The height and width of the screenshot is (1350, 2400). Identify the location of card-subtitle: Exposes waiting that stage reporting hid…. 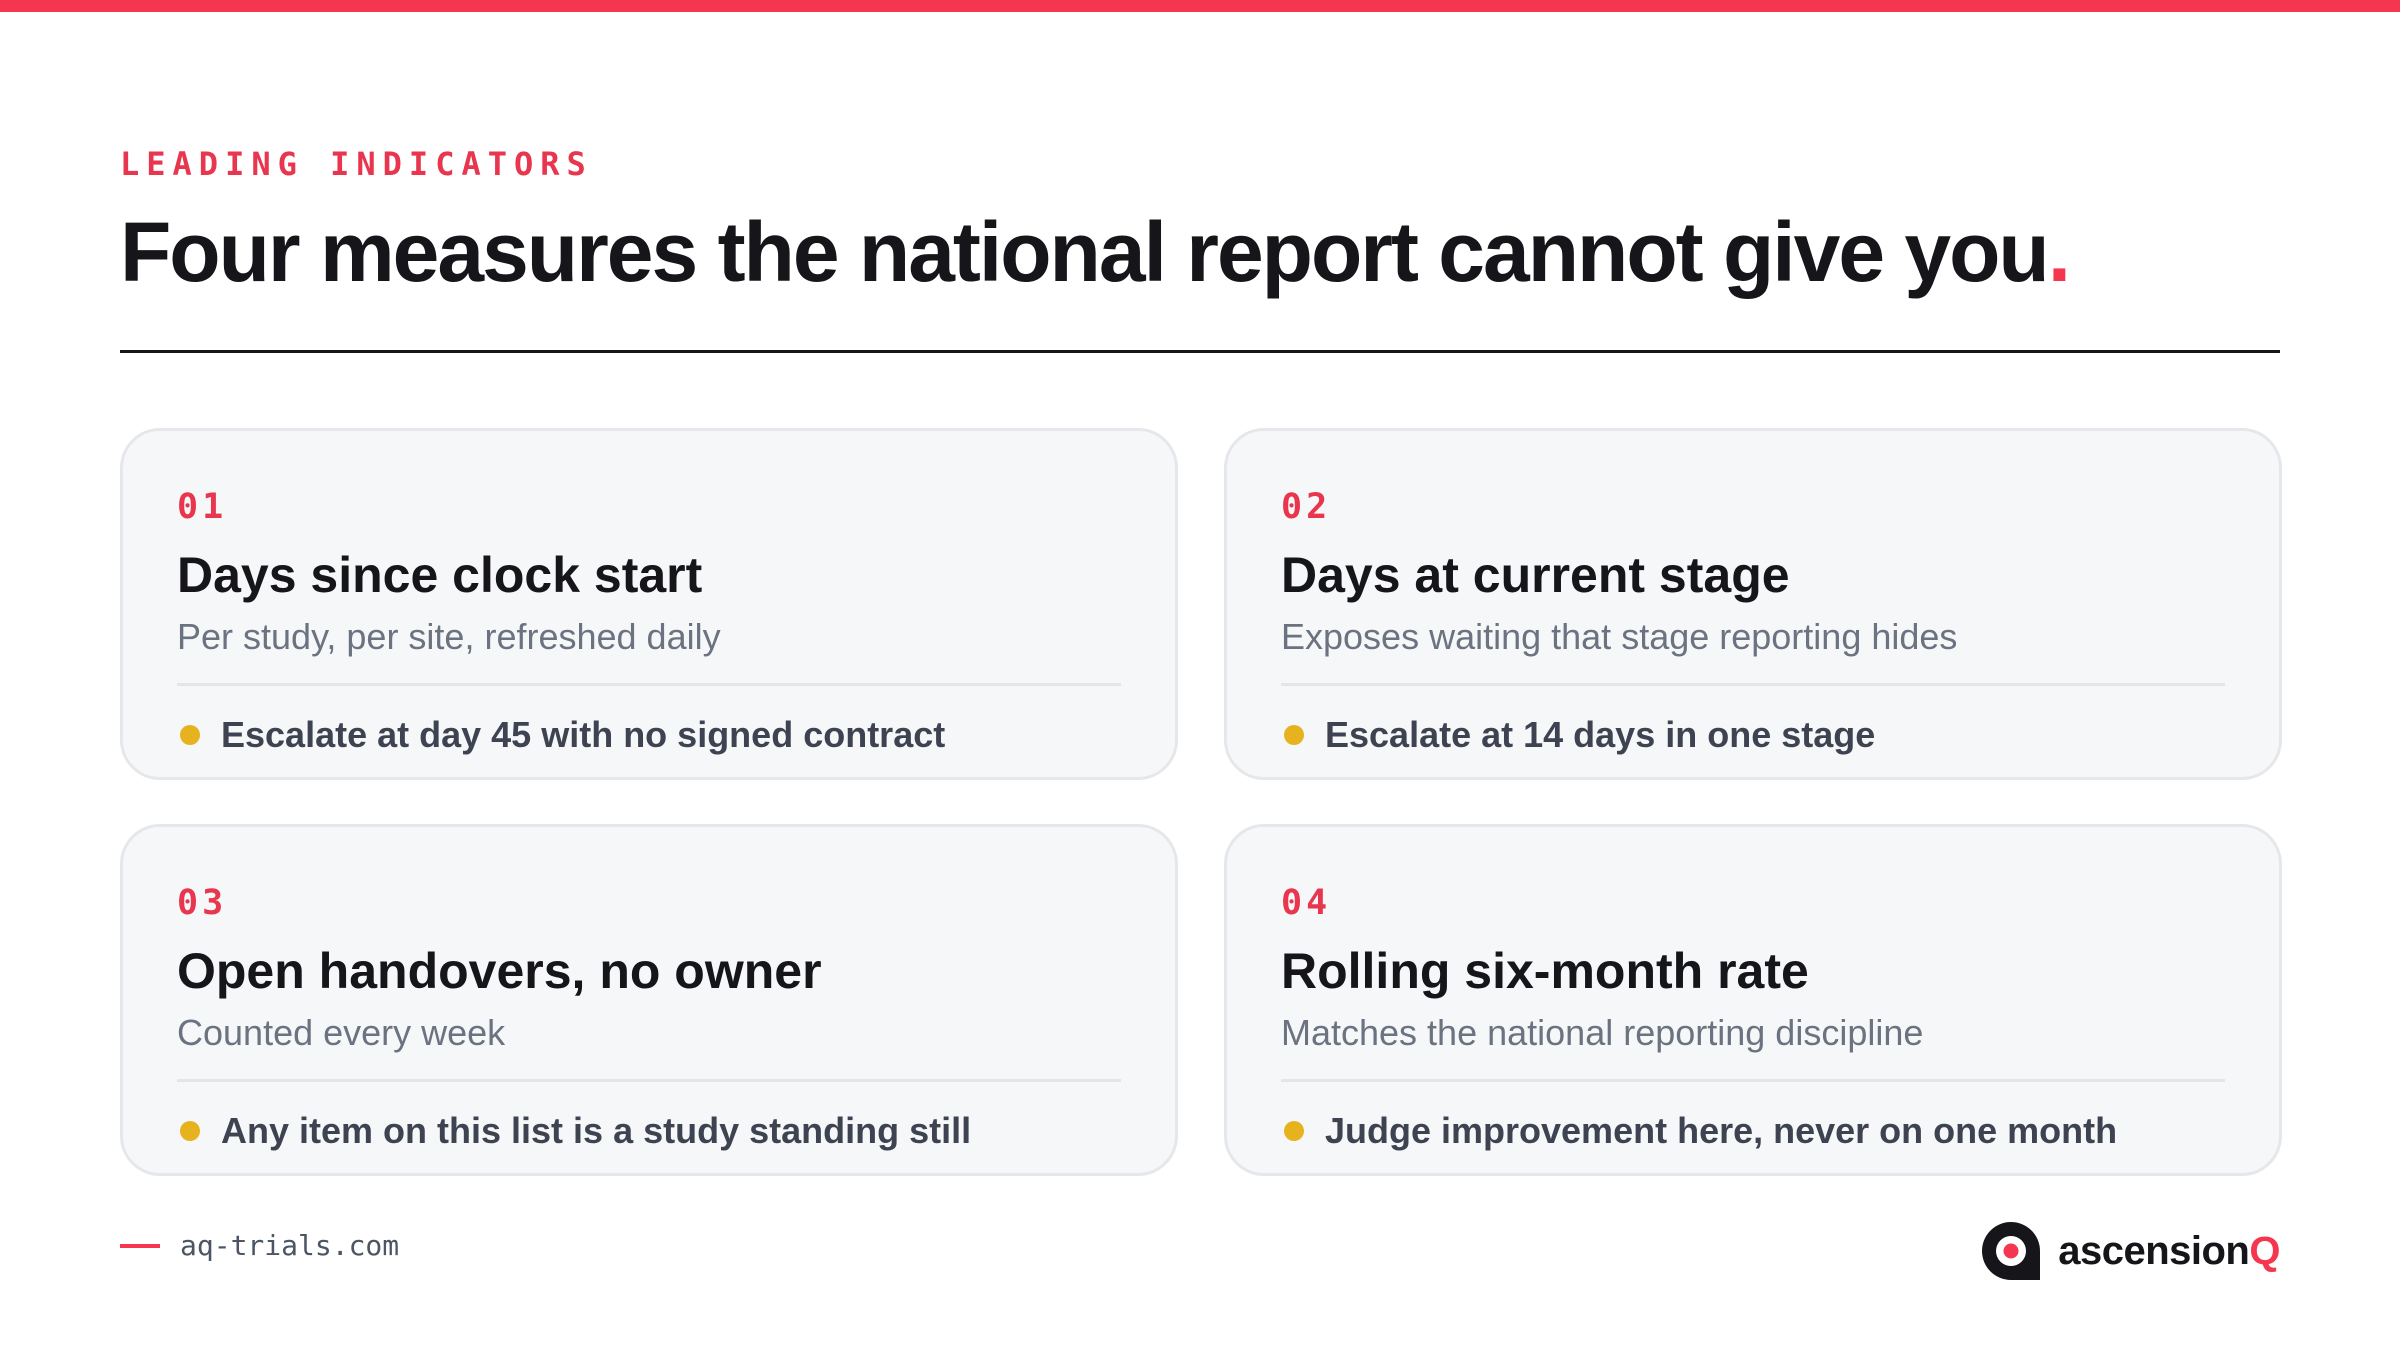
(1619, 636).